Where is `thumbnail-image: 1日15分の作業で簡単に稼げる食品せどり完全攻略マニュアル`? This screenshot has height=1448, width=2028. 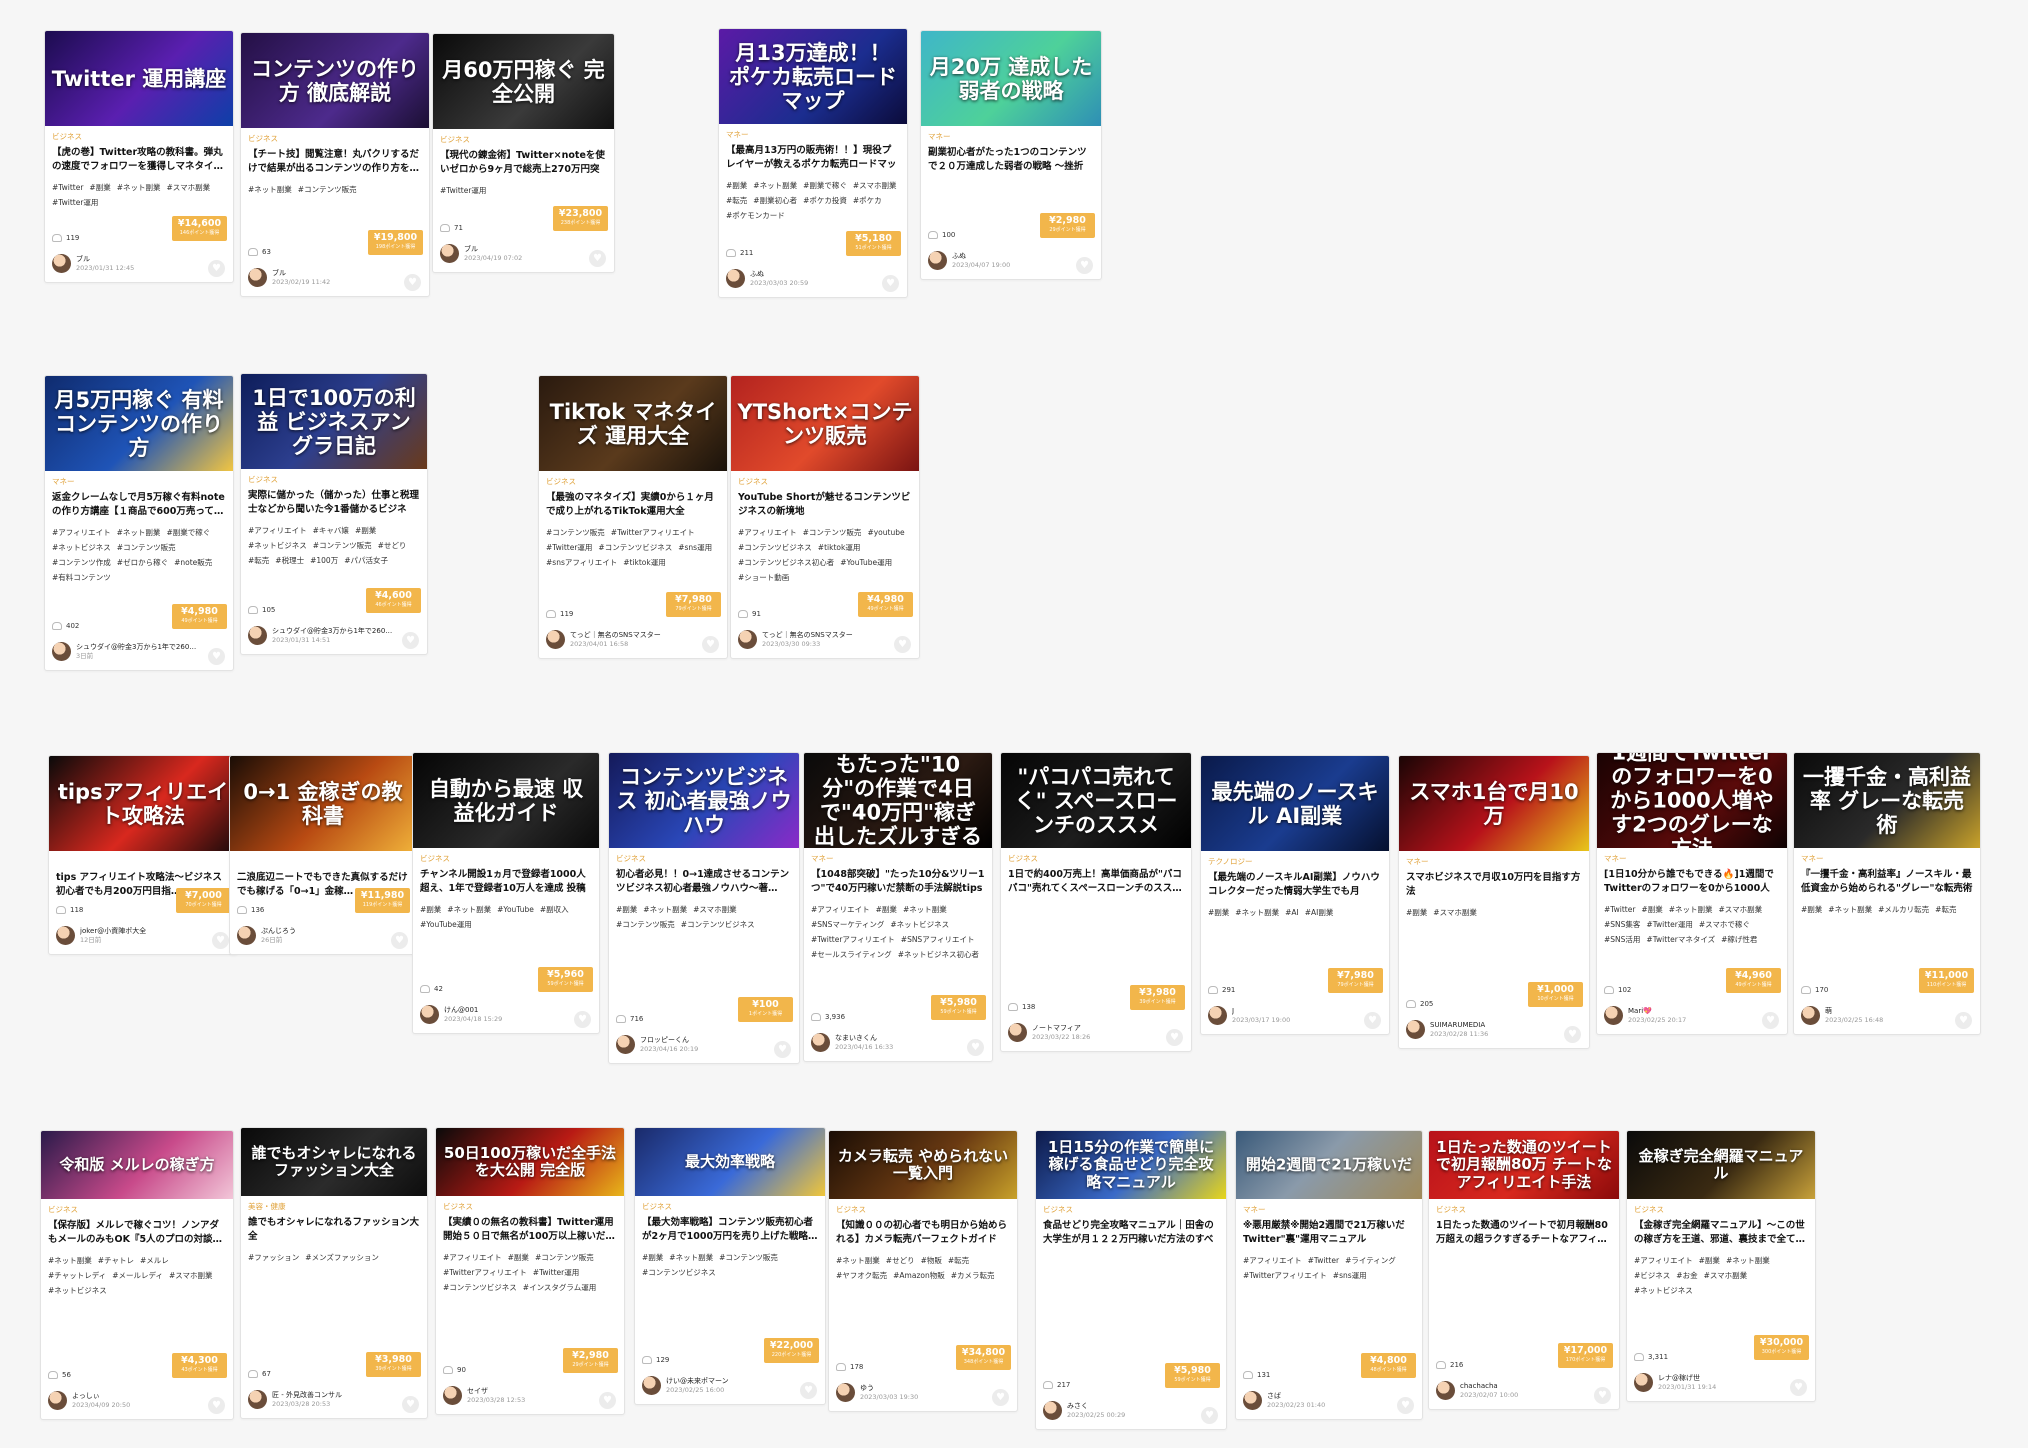
thumbnail-image: 1日15分の作業で簡単に稼げる食品せどり完全攻略マニュアル is located at coordinates (1131, 1165).